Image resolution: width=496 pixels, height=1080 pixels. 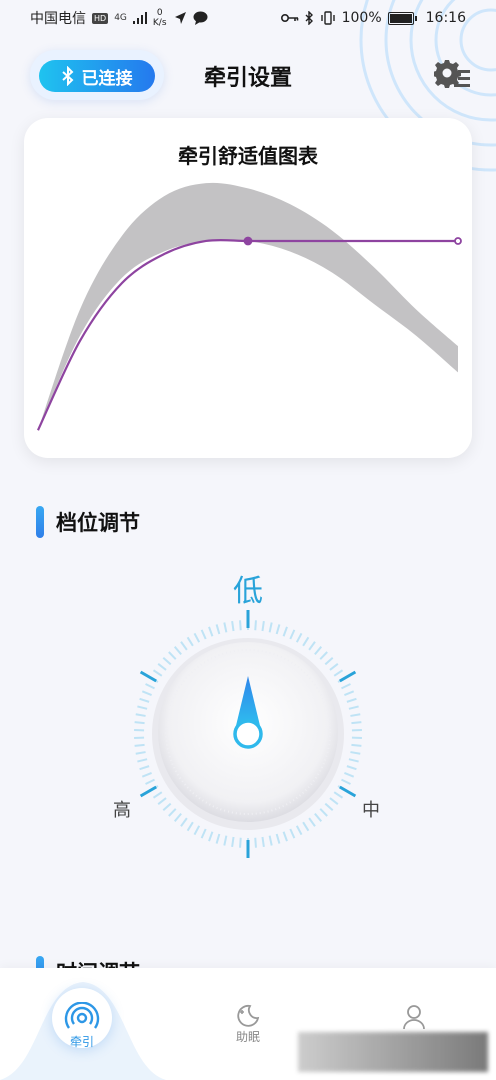 What do you see at coordinates (180, 18) in the screenshot?
I see `location-arrow-icon` at bounding box center [180, 18].